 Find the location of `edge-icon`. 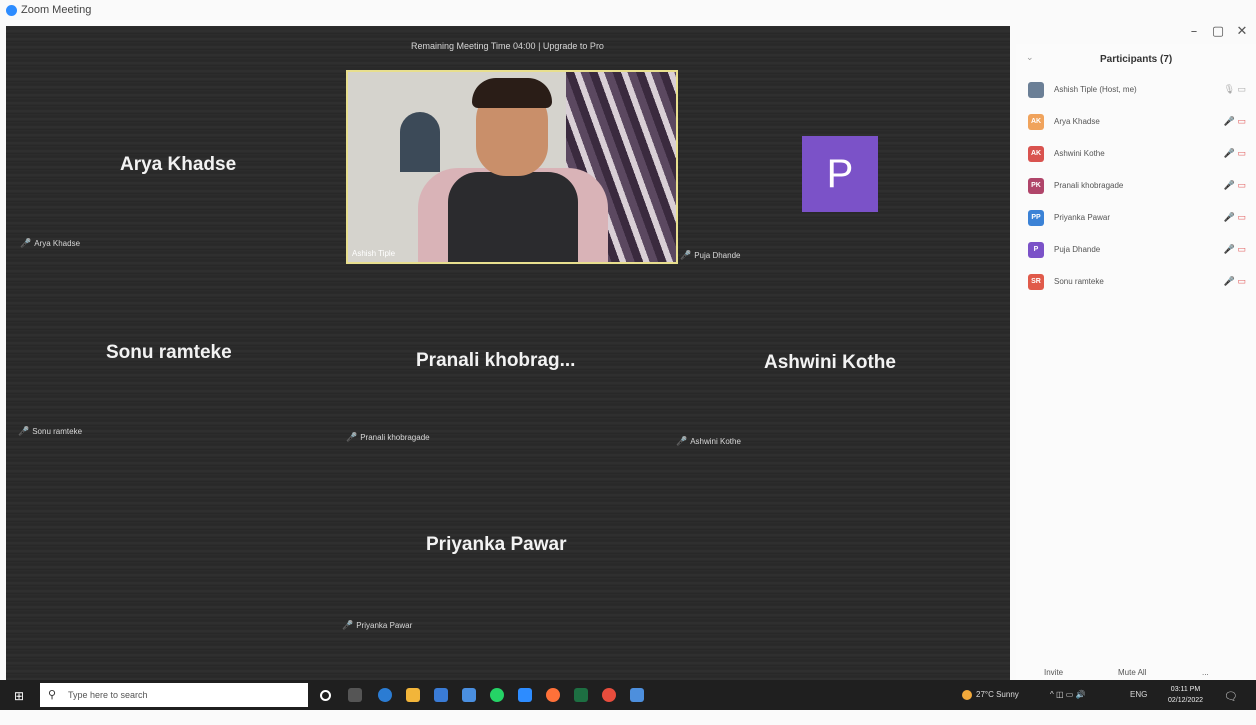

edge-icon is located at coordinates (385, 695).